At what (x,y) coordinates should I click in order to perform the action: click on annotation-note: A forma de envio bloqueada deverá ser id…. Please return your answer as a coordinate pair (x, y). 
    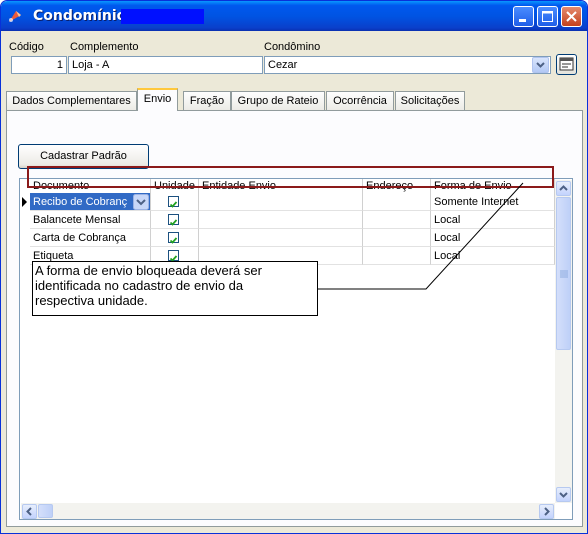
    Looking at the image, I should click on (175, 288).